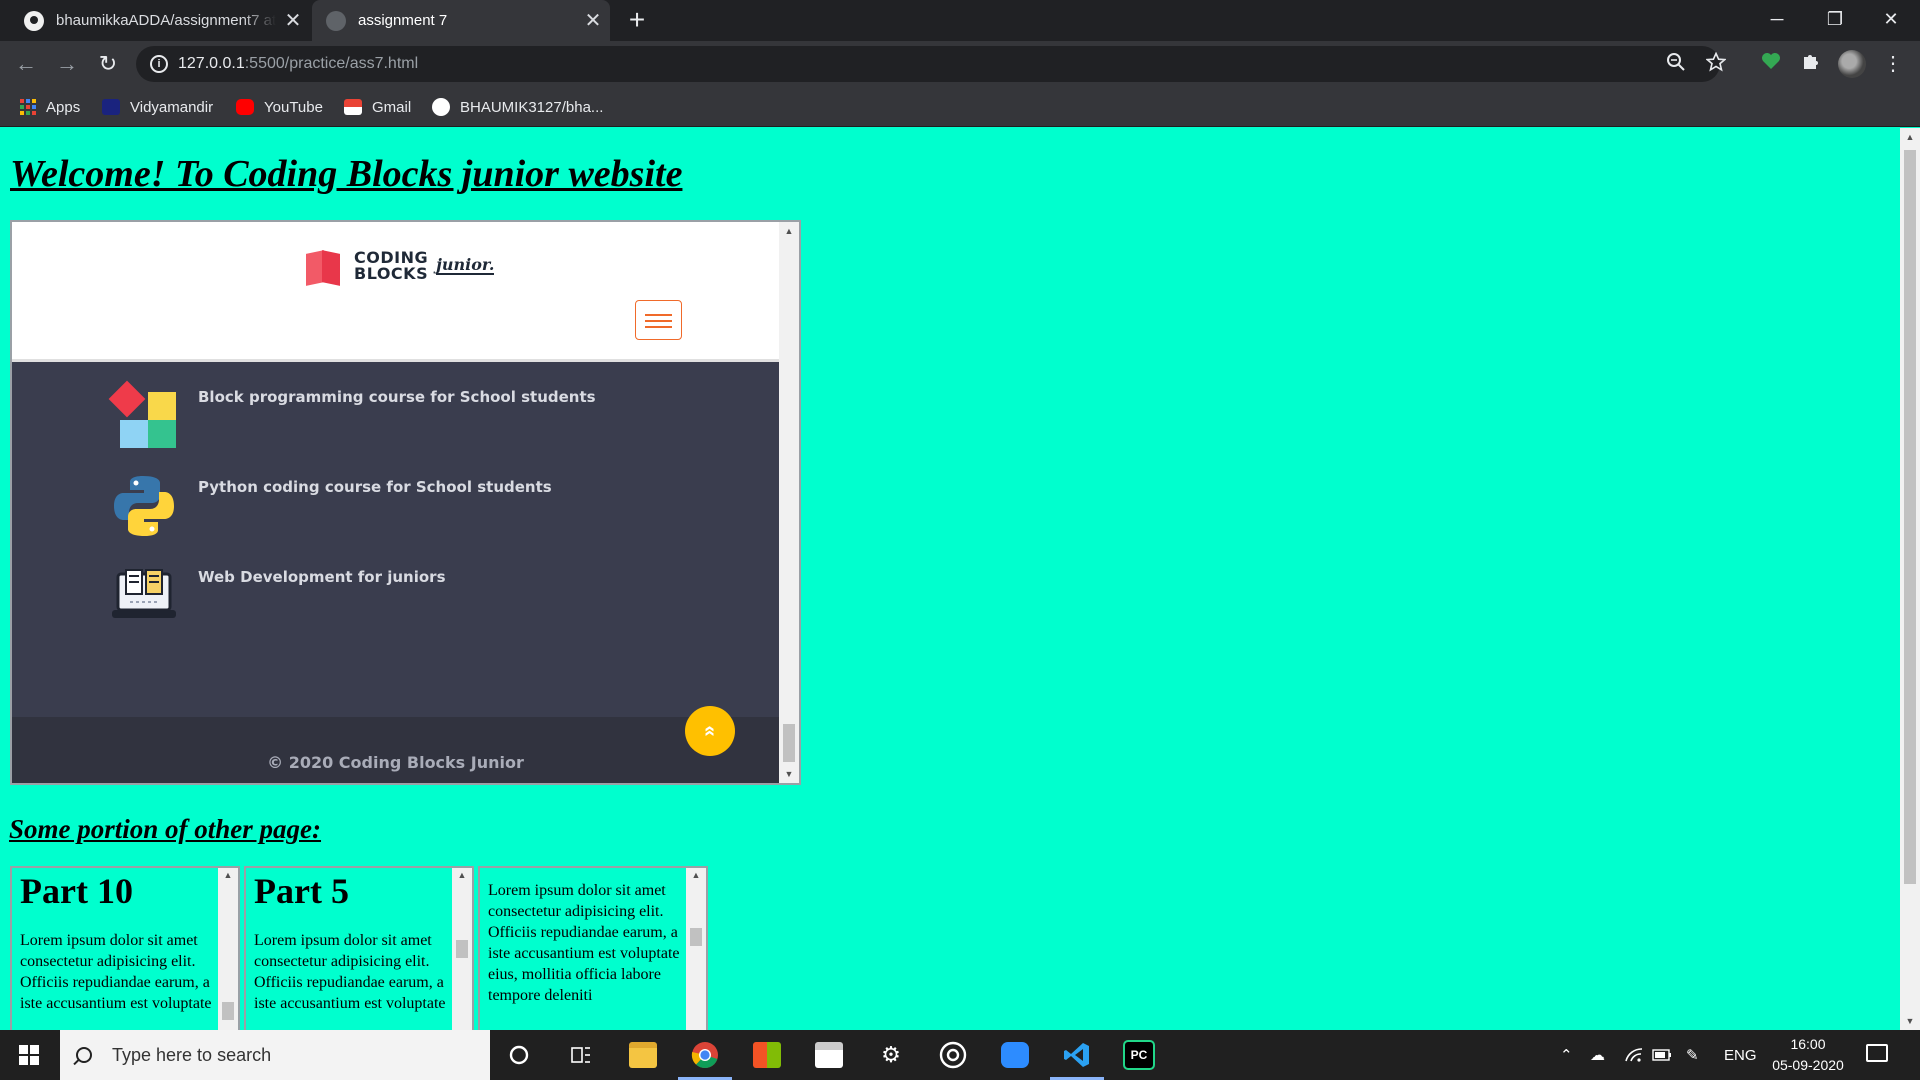  I want to click on windows-logo-icon, so click(29, 1055).